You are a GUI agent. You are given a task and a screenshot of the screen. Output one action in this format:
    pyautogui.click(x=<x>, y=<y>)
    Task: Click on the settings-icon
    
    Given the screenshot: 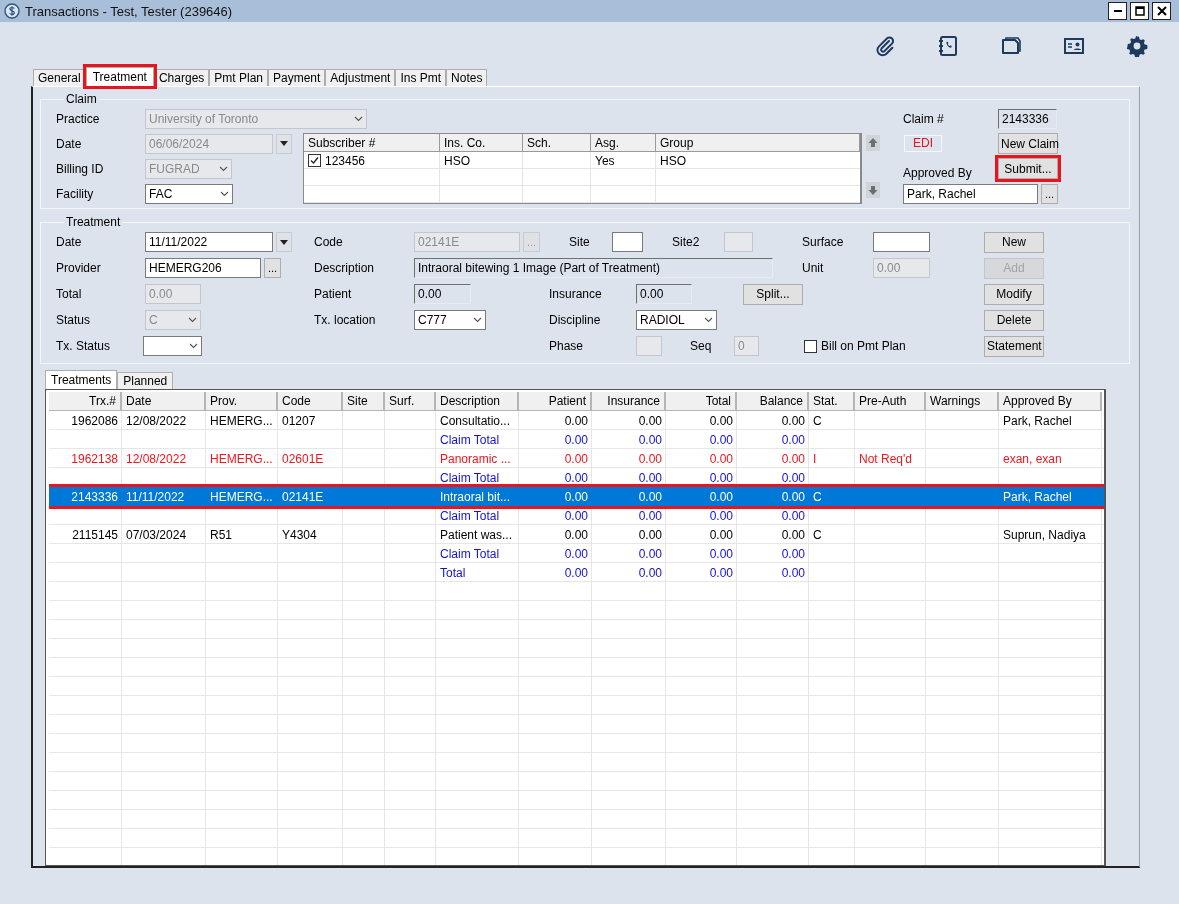 What is the action you would take?
    pyautogui.click(x=1137, y=45)
    